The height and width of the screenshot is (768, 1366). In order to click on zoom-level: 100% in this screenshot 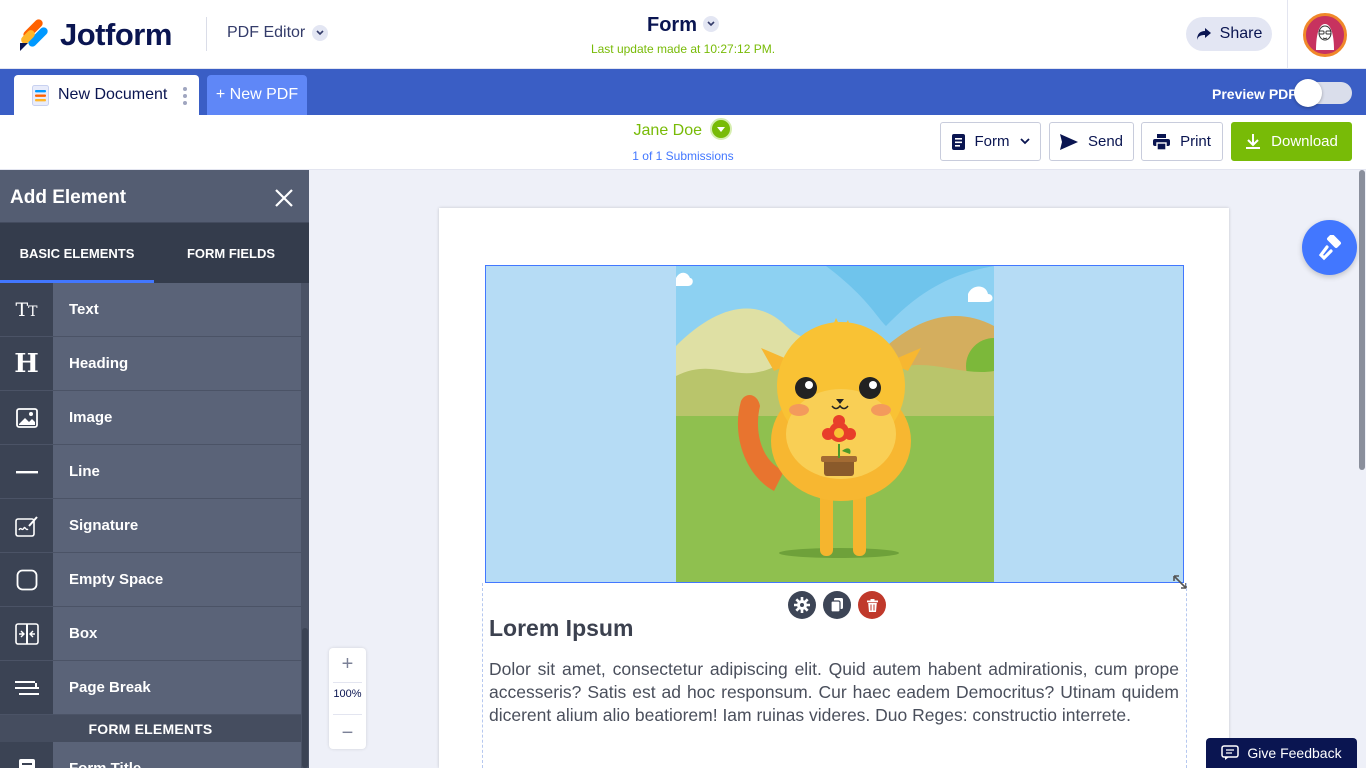, I will do `click(347, 694)`.